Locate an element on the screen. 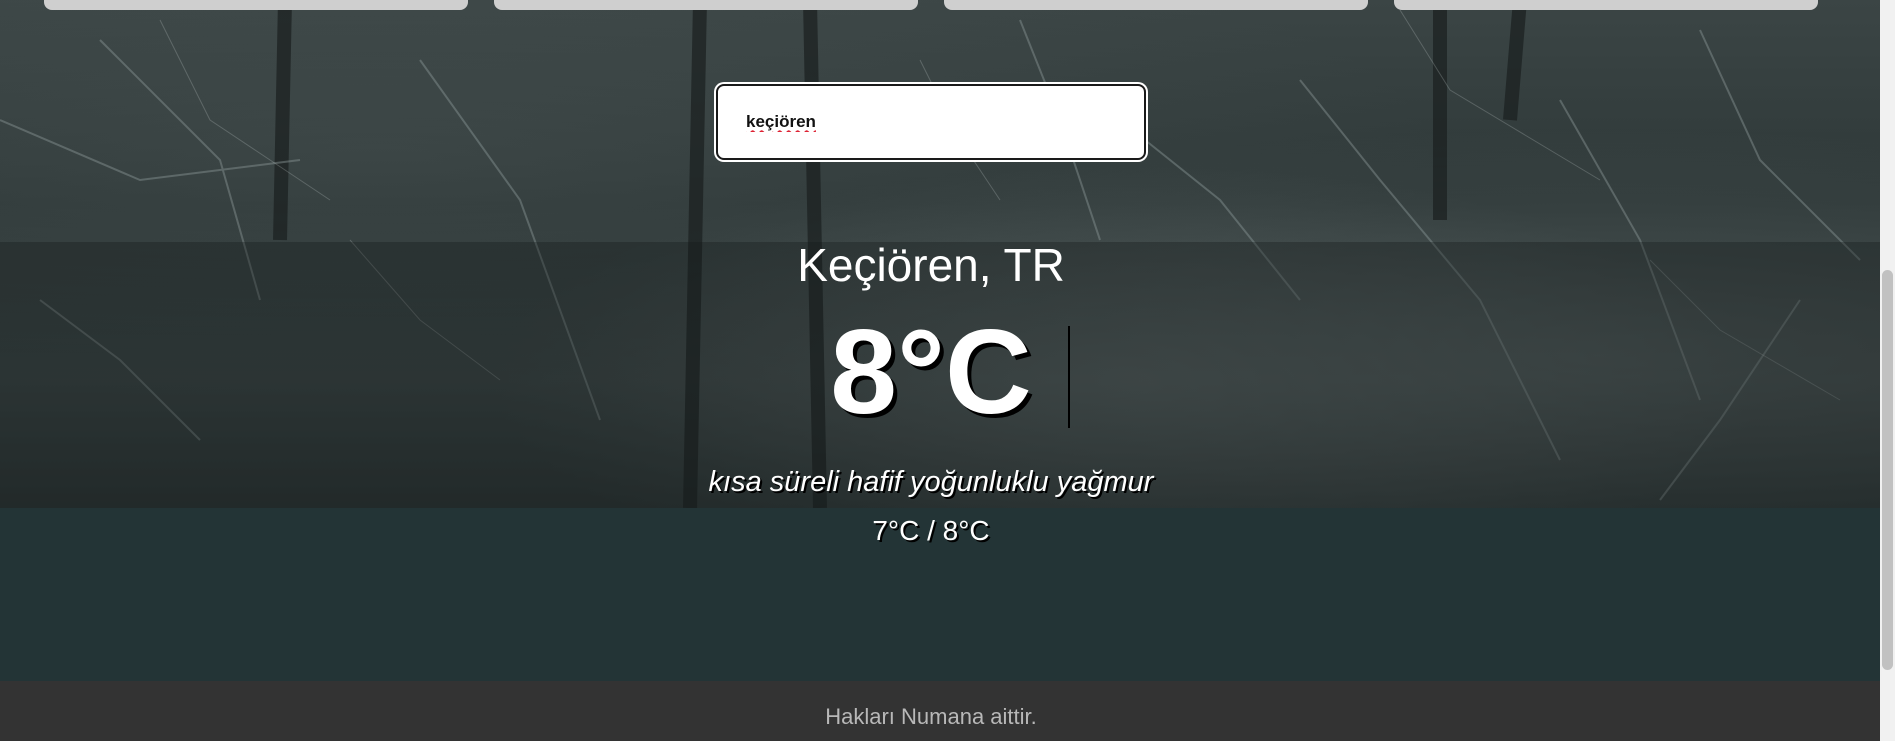 The image size is (1895, 741). city-search-box is located at coordinates (931, 122).